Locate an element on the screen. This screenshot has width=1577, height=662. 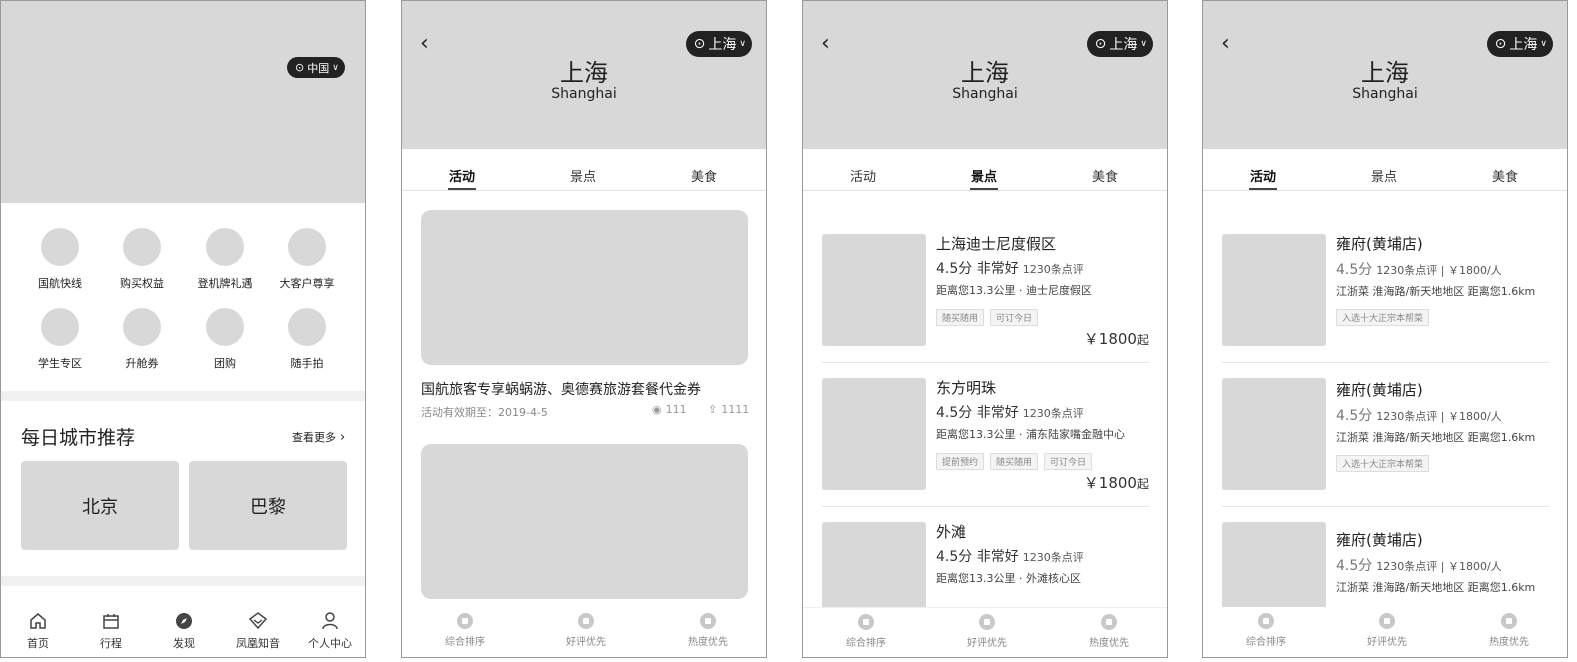
sight-name: 东方明珠 is located at coordinates (966, 387).